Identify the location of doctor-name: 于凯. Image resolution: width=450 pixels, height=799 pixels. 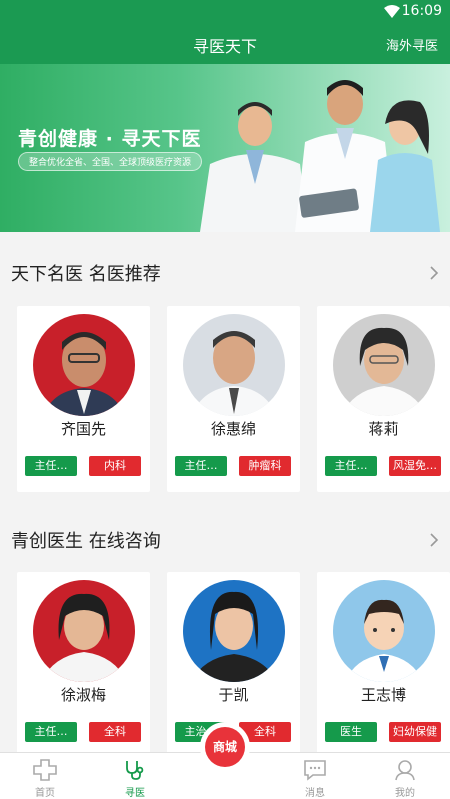
(233, 695).